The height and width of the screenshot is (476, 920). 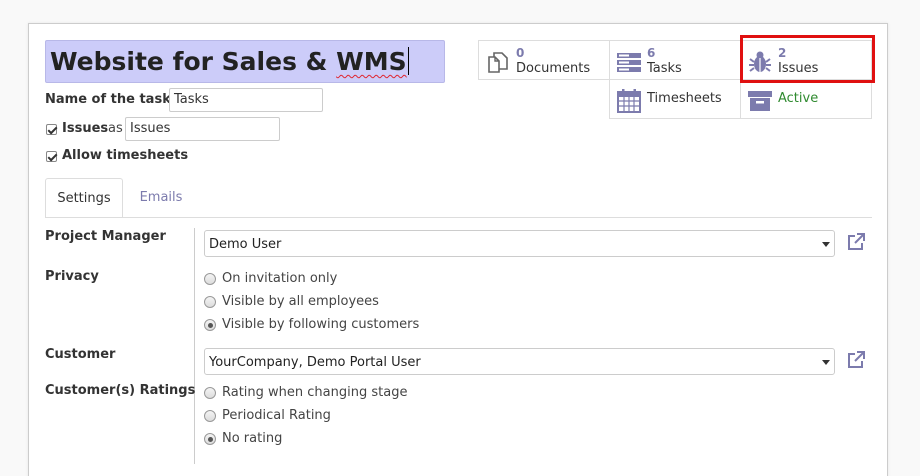 I want to click on timesheets-label: Allow timesheets, so click(x=125, y=155).